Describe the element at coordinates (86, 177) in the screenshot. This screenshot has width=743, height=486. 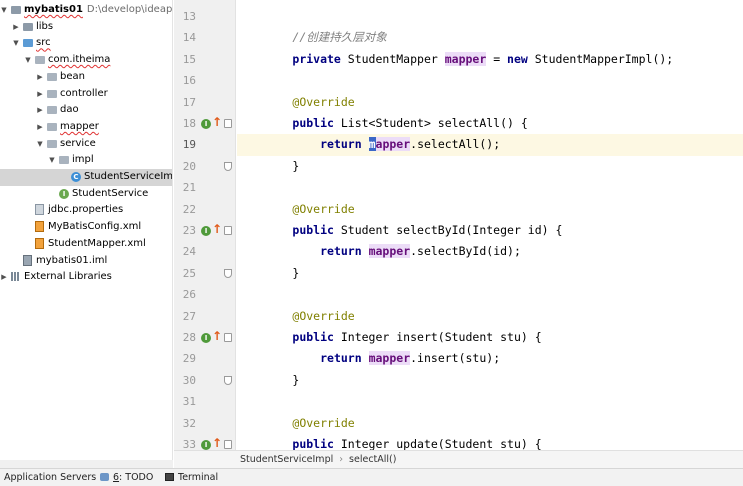
I see `tree-item: C StudentServiceImp` at that location.